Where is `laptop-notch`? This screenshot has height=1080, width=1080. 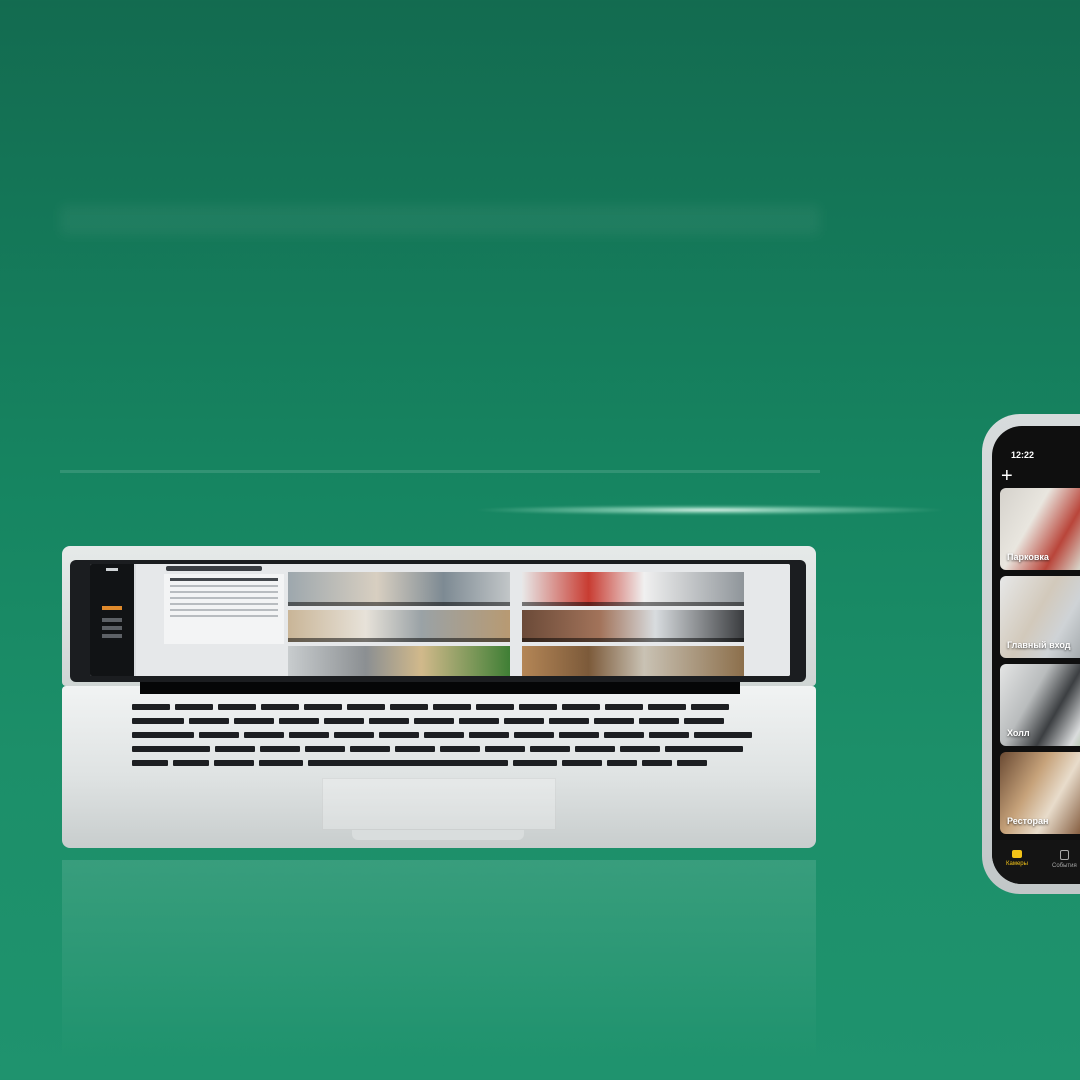 laptop-notch is located at coordinates (438, 835).